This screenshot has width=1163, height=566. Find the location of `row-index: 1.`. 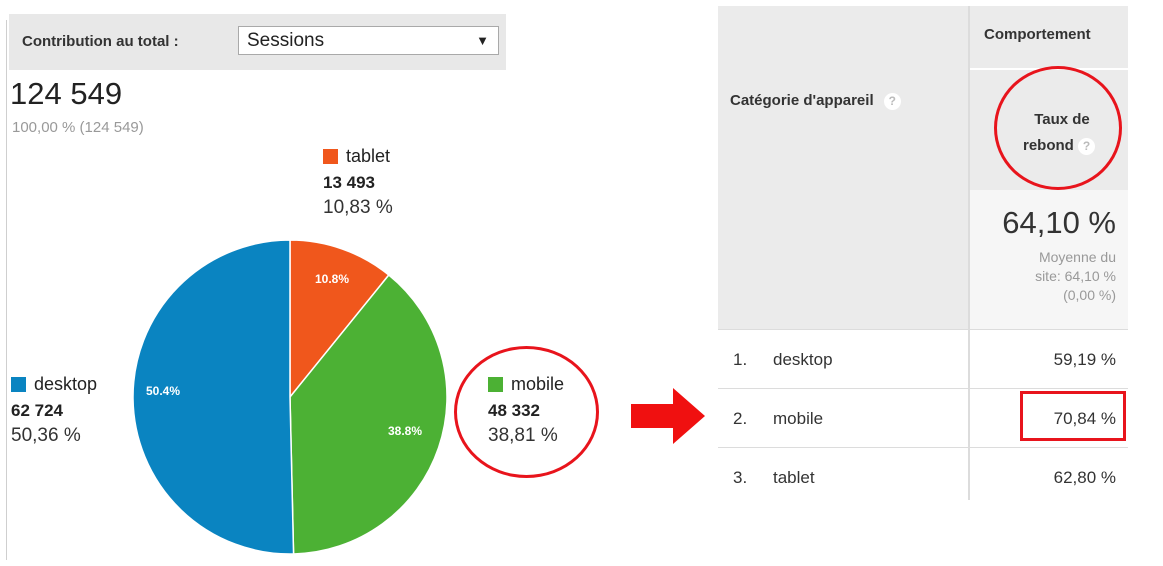

row-index: 1. is located at coordinates (740, 359).